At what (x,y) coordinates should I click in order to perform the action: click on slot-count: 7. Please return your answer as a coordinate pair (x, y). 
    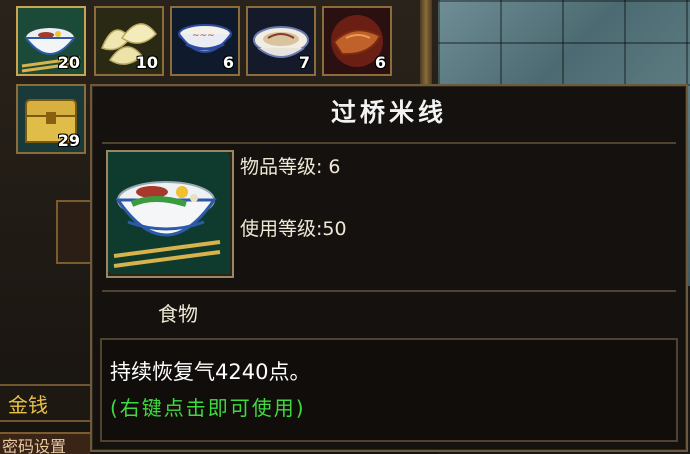
    Looking at the image, I should click on (304, 62).